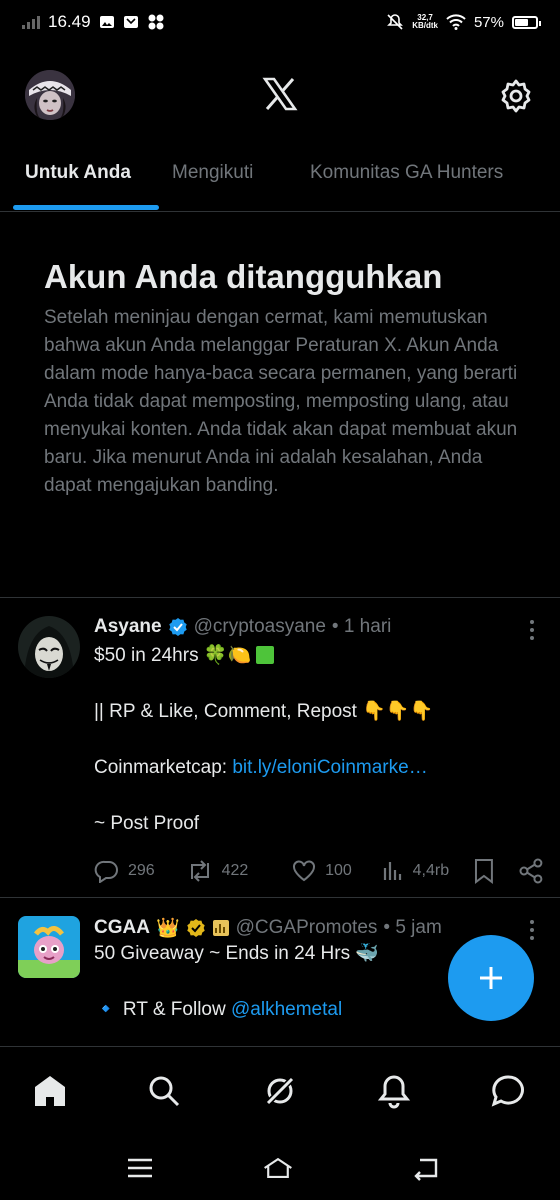 This screenshot has width=560, height=1200. I want to click on gear-icon, so click(516, 96).